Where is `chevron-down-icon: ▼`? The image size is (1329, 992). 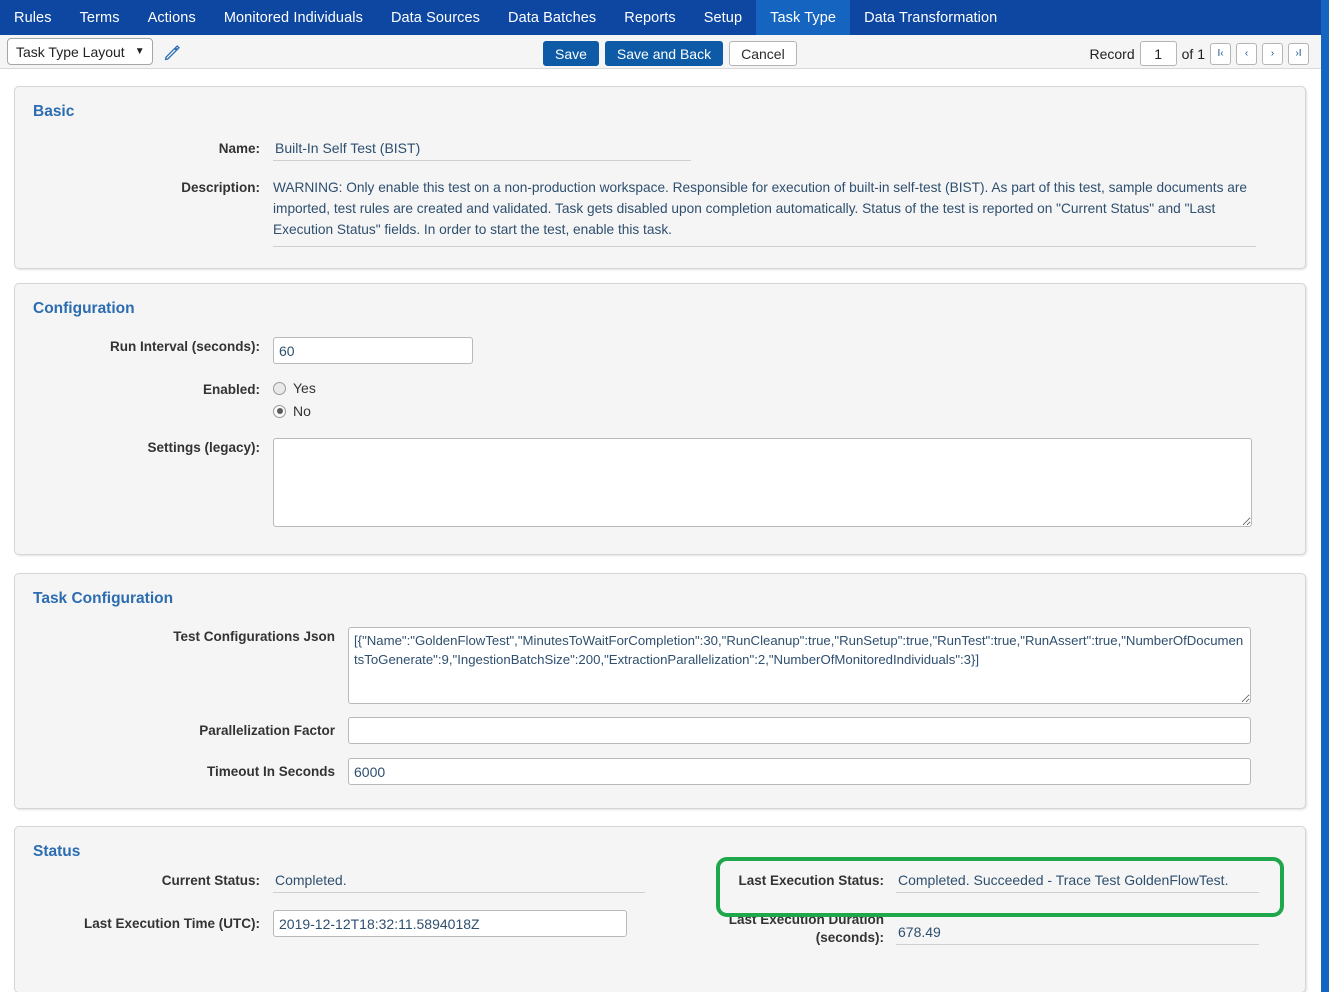
chevron-down-icon: ▼ is located at coordinates (139, 51).